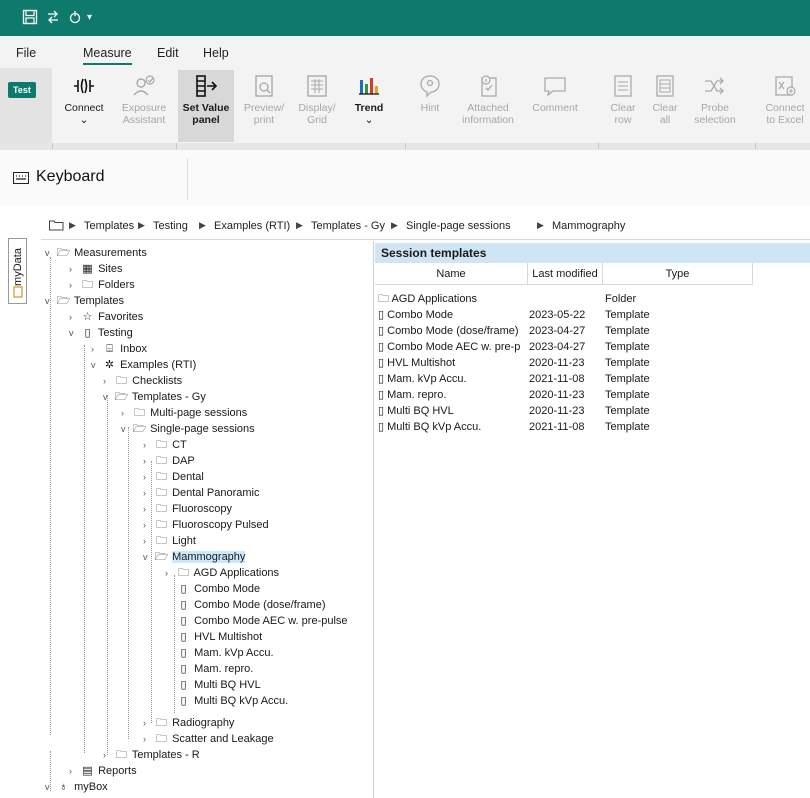  What do you see at coordinates (154, 397) in the screenshot?
I see `tree-node-templates-gy: v 🗁 Templates - Gy` at bounding box center [154, 397].